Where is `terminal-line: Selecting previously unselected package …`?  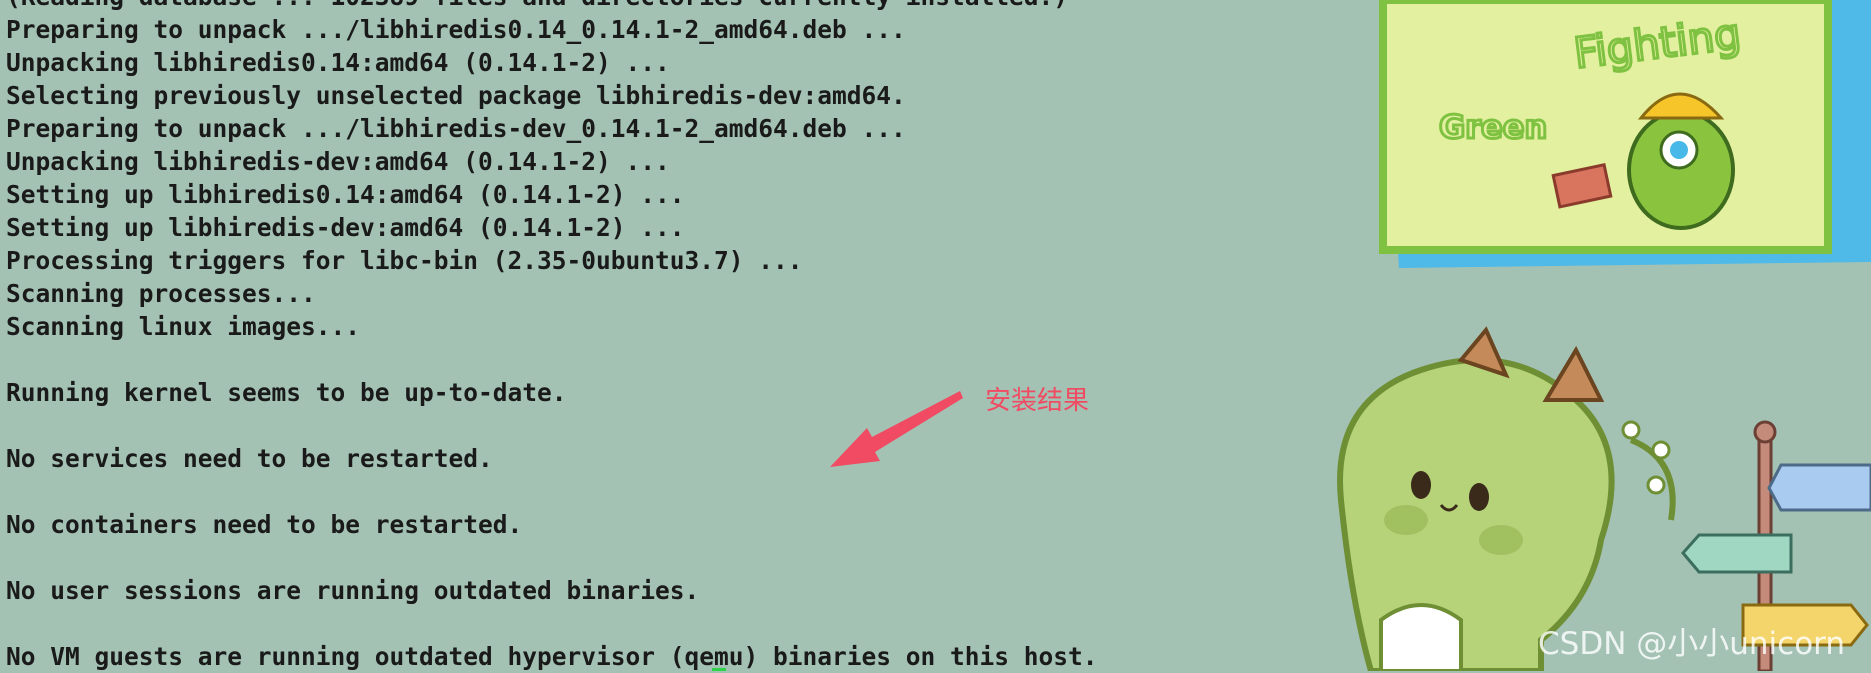 terminal-line: Selecting previously unselected package … is located at coordinates (456, 95).